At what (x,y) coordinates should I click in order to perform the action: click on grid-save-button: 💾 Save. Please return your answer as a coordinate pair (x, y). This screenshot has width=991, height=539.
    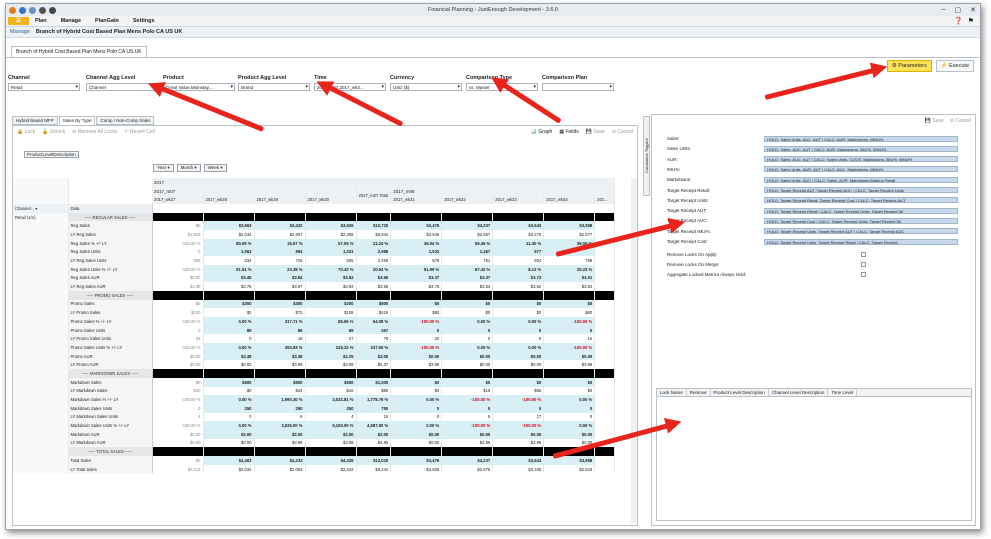
    Looking at the image, I should click on (595, 132).